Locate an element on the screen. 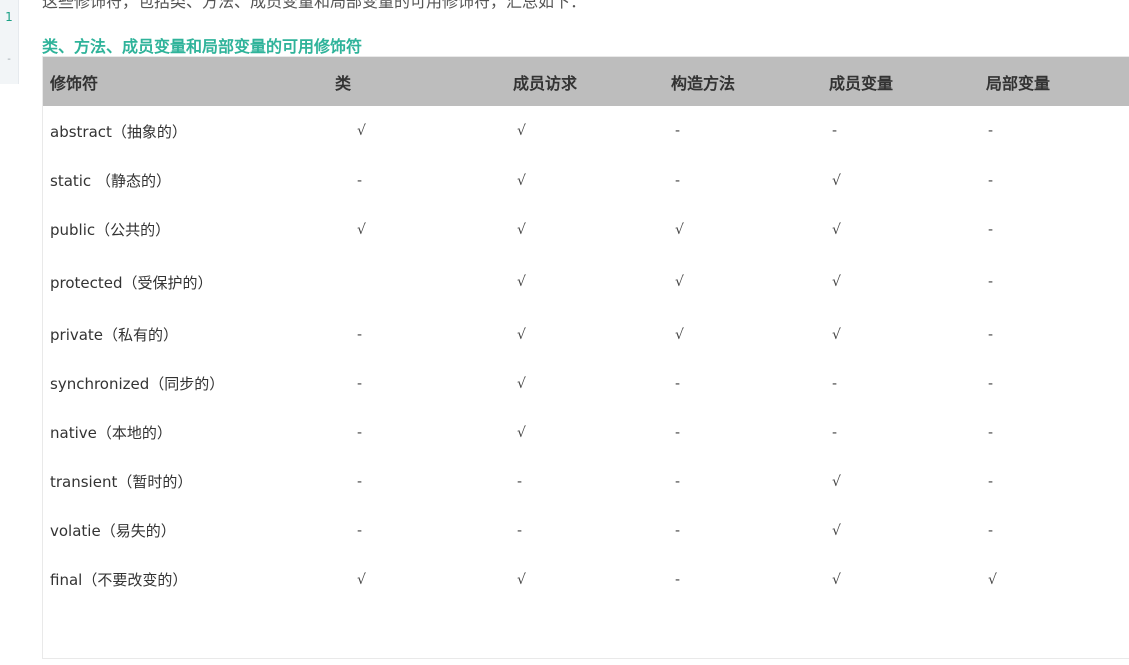 The image size is (1129, 665). header-class: 类 is located at coordinates (415, 81).